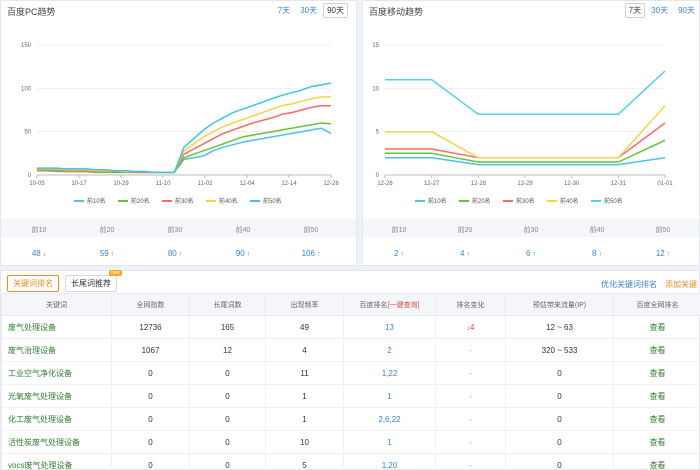 Image resolution: width=700 pixels, height=470 pixels. What do you see at coordinates (175, 230) in the screenshot?
I see `summary-label: 前30` at bounding box center [175, 230].